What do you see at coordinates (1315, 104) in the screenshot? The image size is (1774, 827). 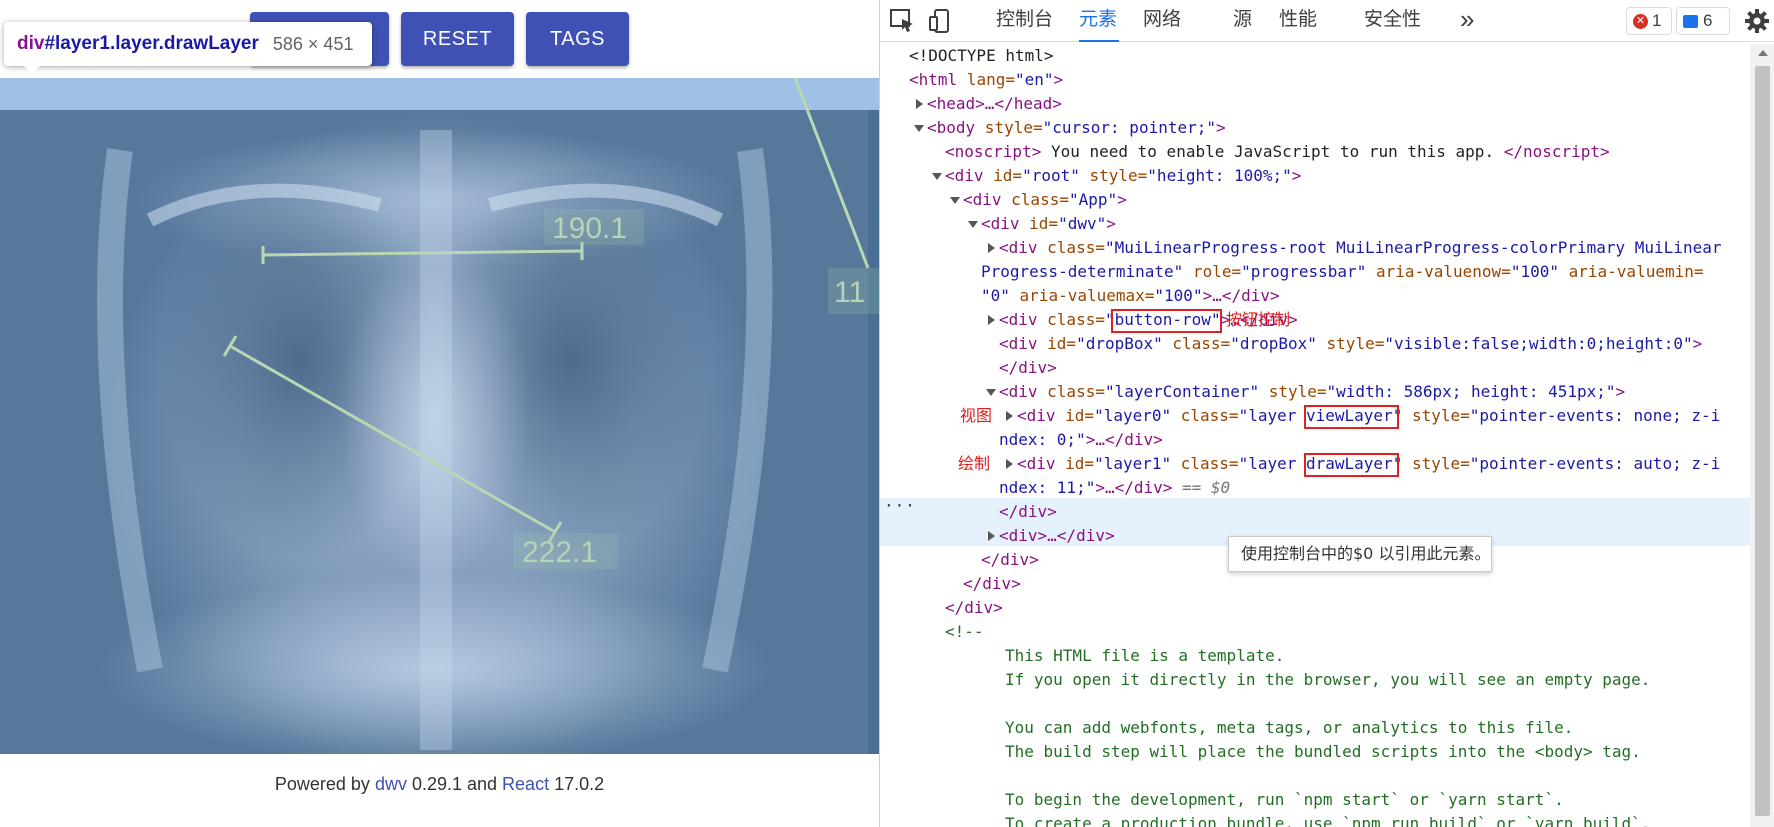 I see `dom-head: <head>…</head>` at bounding box center [1315, 104].